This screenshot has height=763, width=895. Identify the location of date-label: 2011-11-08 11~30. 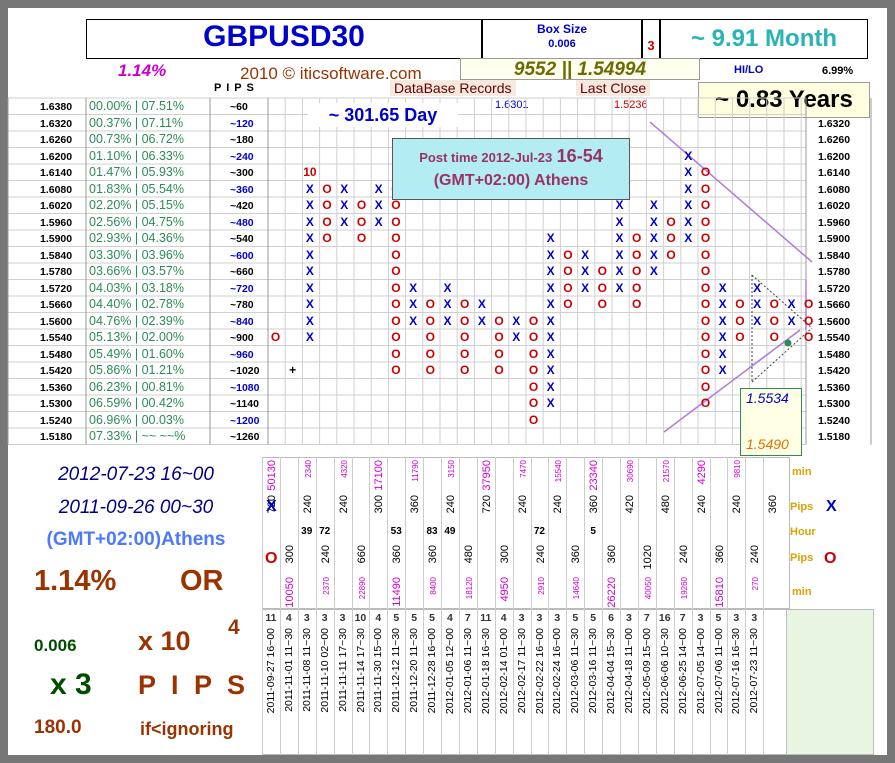
(306, 670).